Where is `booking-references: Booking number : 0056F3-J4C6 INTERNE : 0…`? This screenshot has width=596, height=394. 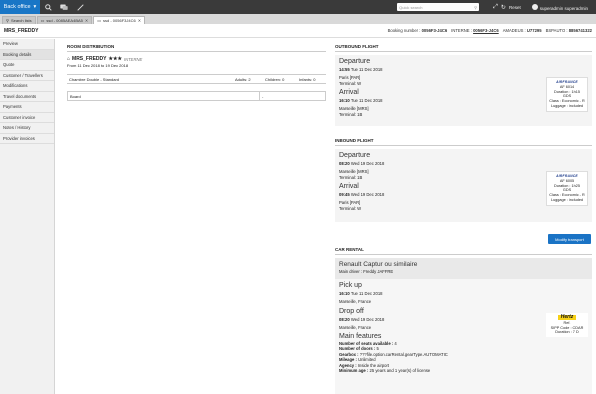
booking-references: Booking number : 0056F3-J4C6 INTERNE : 0… is located at coordinates (490, 30).